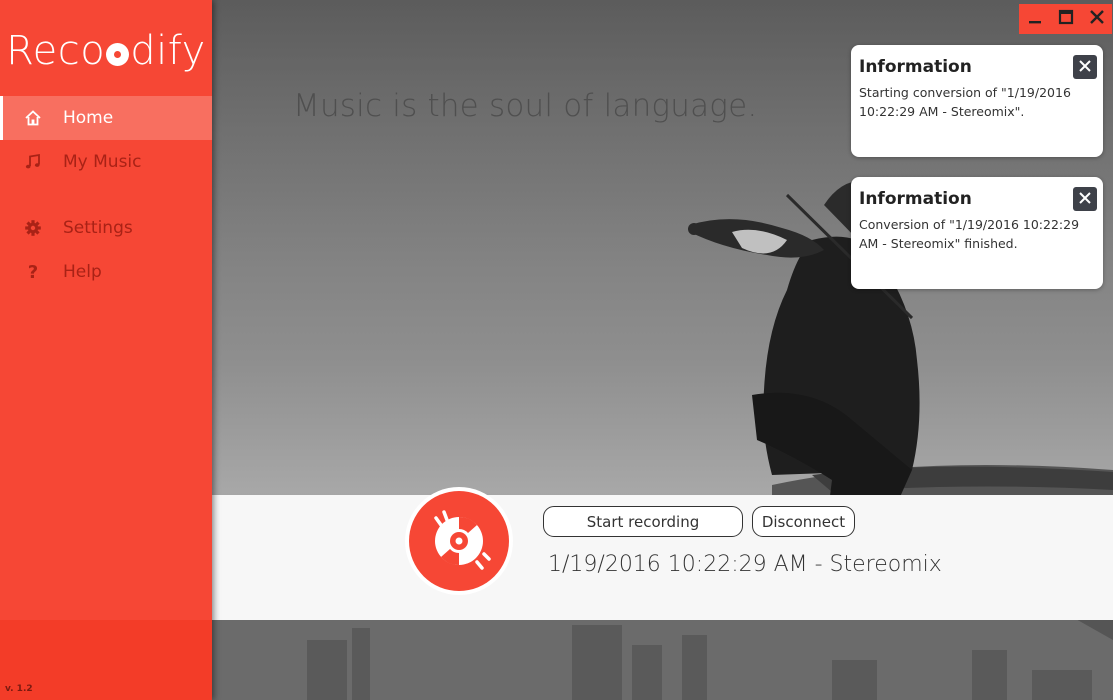 Image resolution: width=1113 pixels, height=700 pixels. I want to click on minimize-button, so click(1034, 19).